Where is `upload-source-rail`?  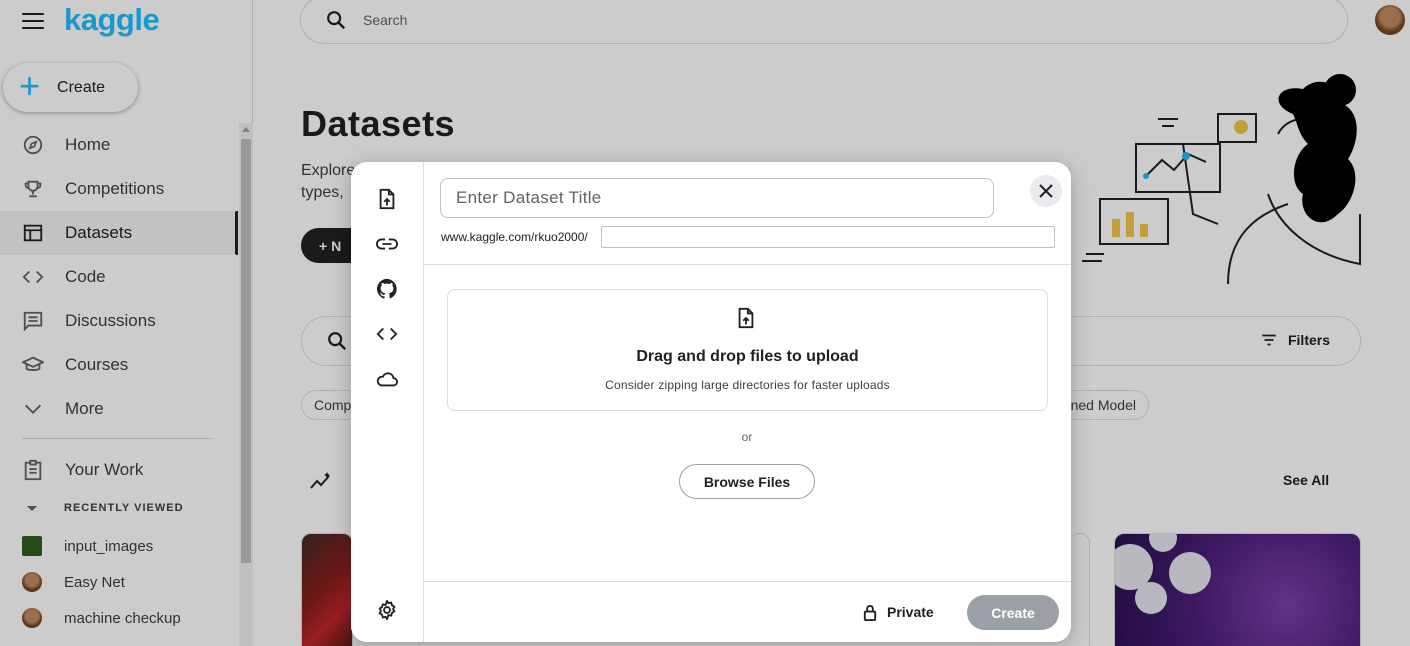
upload-source-rail is located at coordinates (387, 402).